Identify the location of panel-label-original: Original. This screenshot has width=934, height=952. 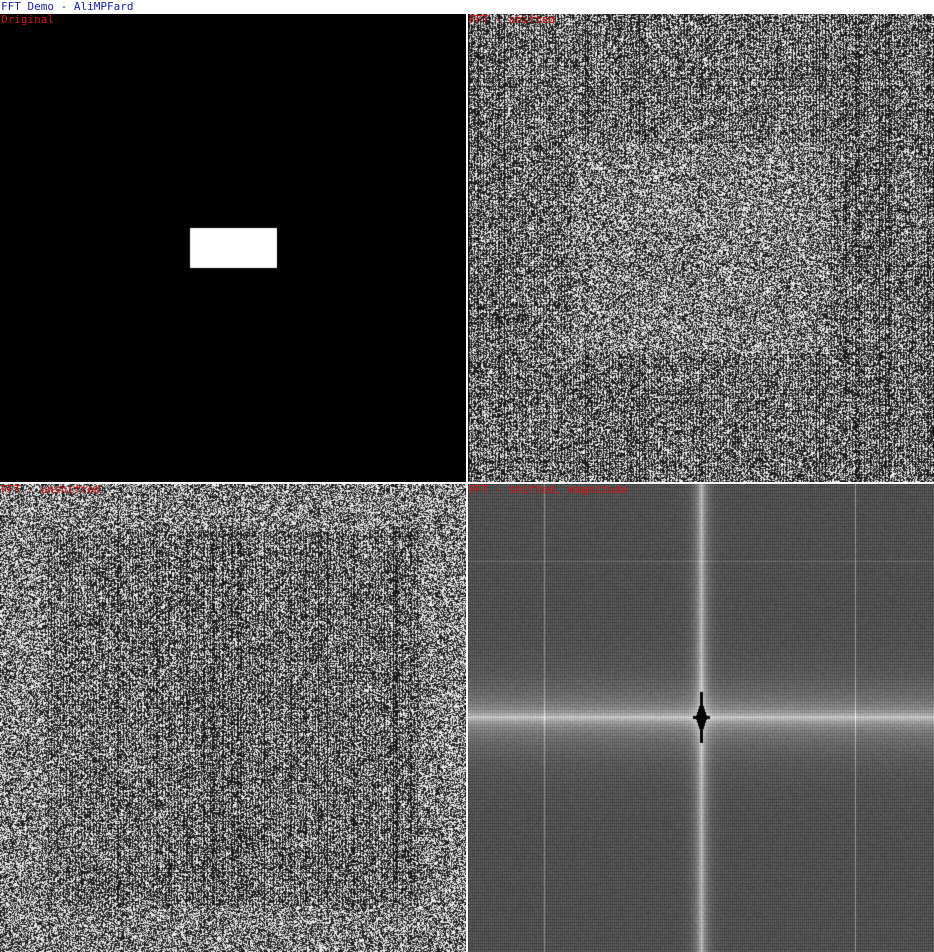
(27, 20).